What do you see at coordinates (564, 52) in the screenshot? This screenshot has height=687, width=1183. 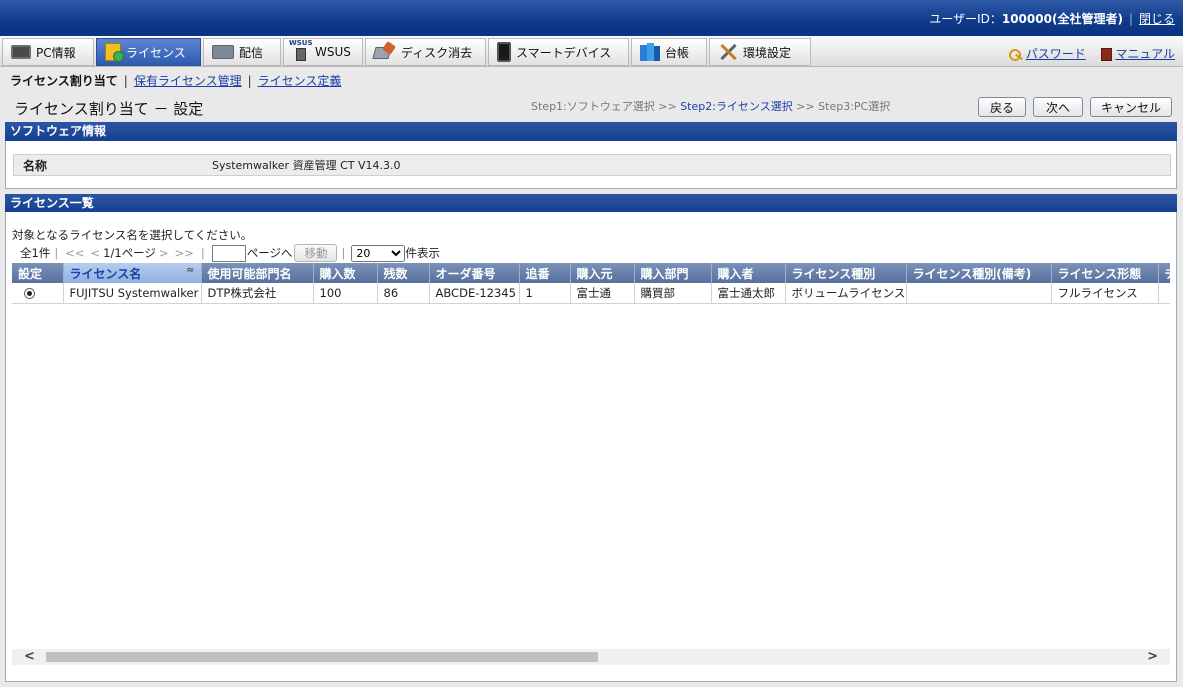 I see `tab-label: スマートデバイス` at bounding box center [564, 52].